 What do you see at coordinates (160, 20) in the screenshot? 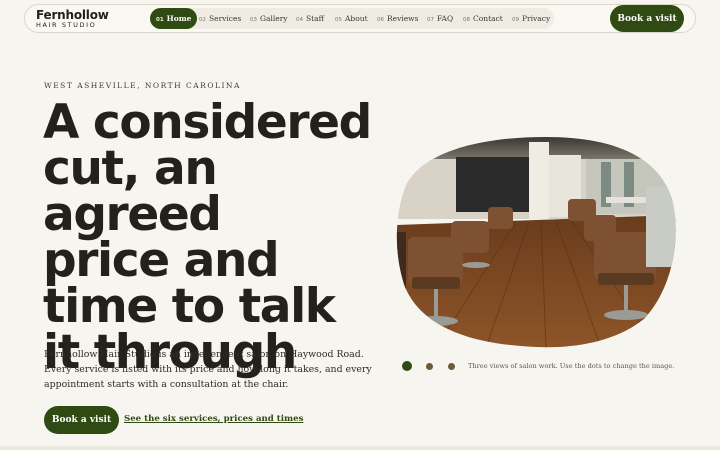
I see `nav-number: 01` at bounding box center [160, 20].